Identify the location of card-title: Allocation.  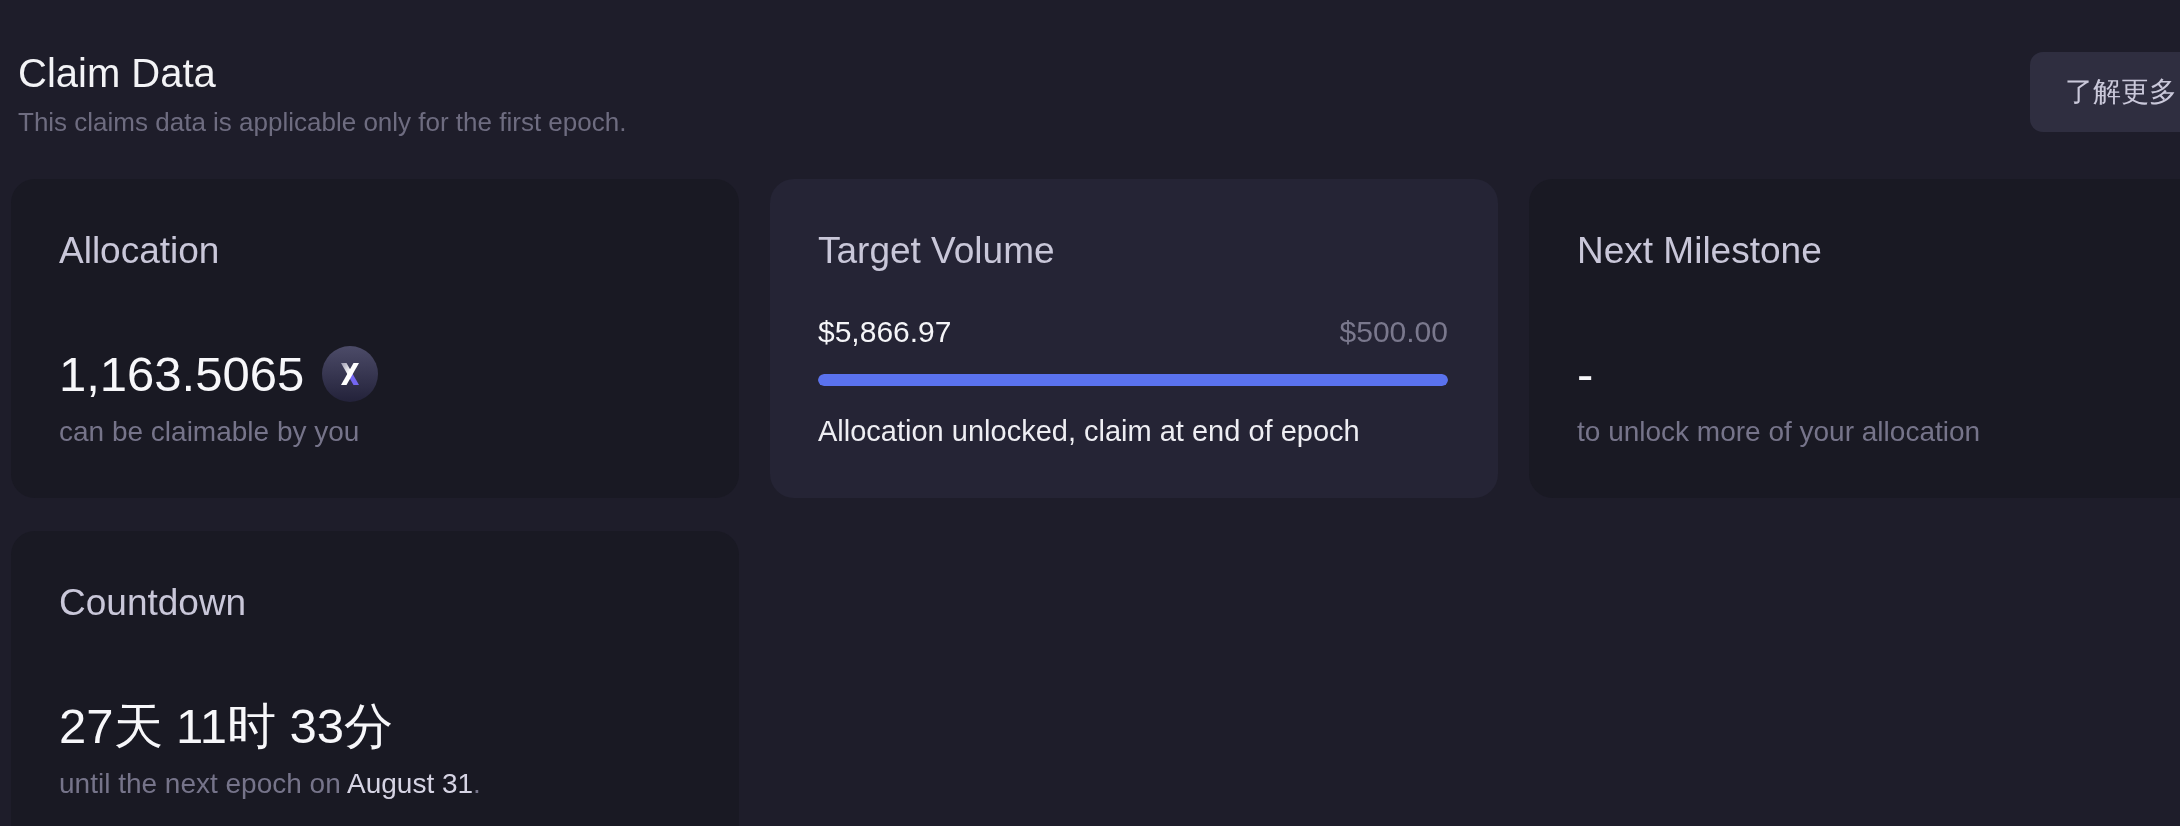
(140, 251).